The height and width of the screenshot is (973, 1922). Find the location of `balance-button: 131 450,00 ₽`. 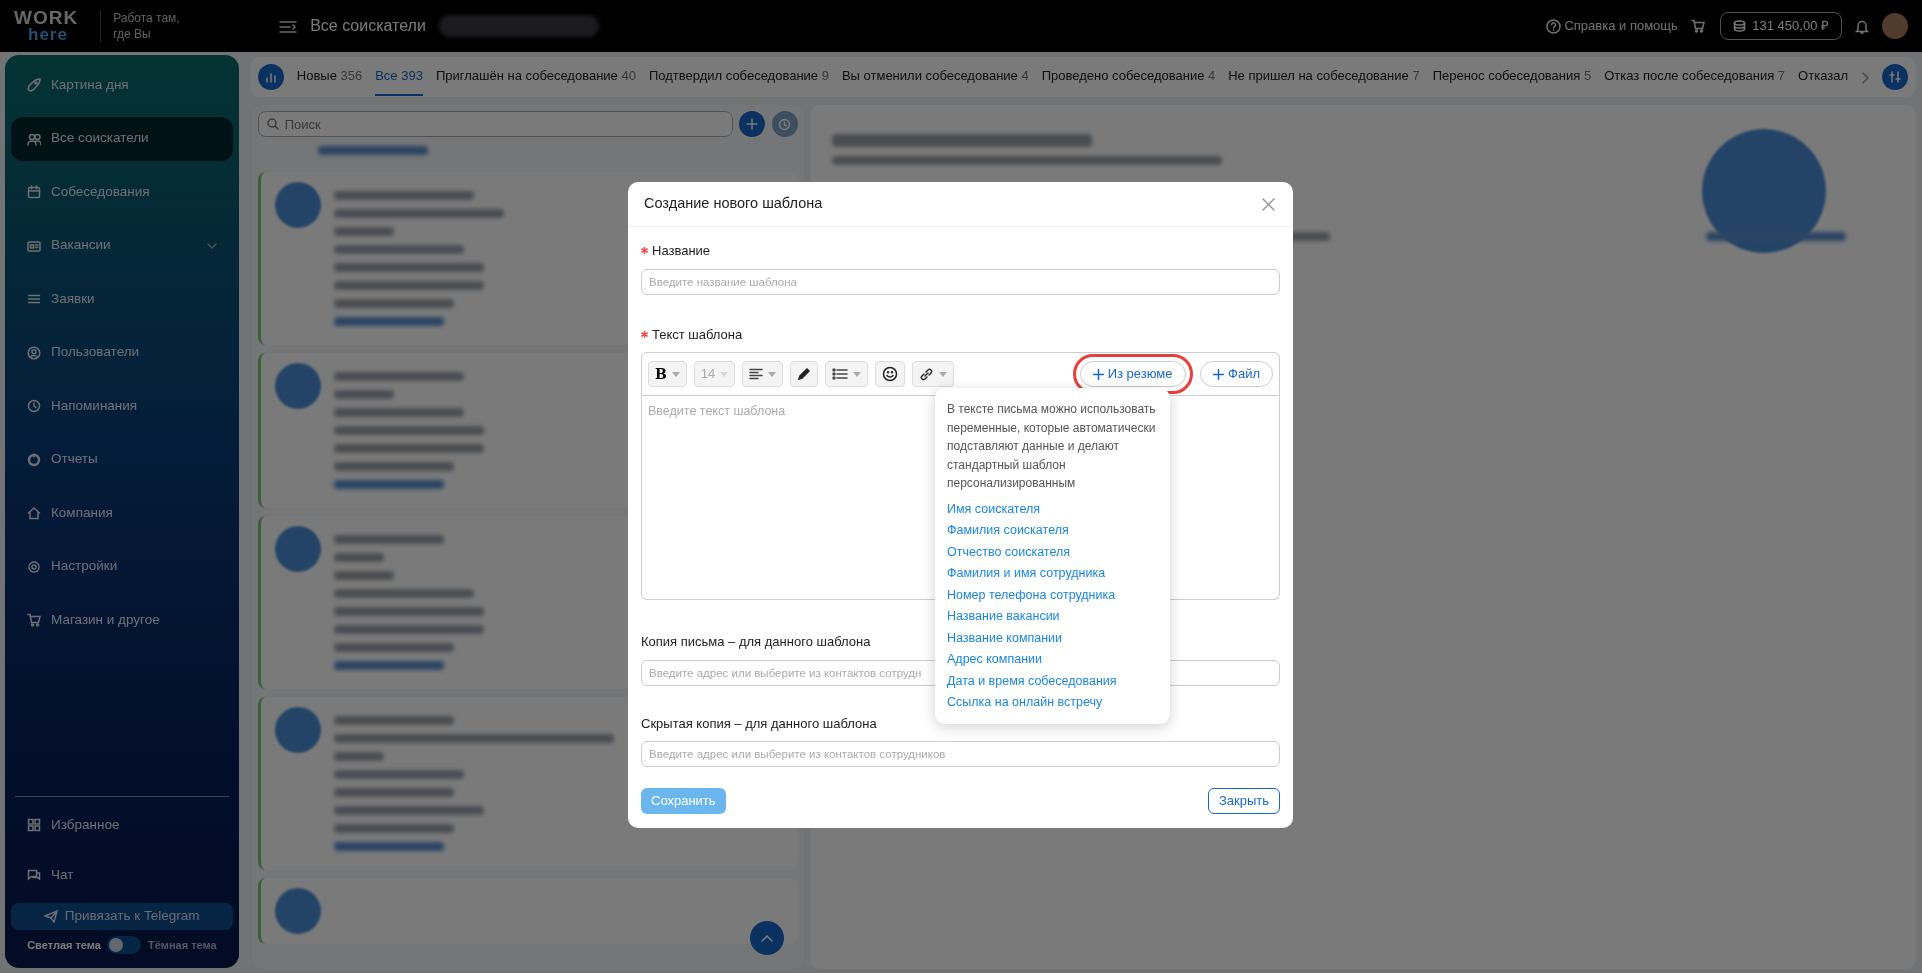

balance-button: 131 450,00 ₽ is located at coordinates (1780, 26).